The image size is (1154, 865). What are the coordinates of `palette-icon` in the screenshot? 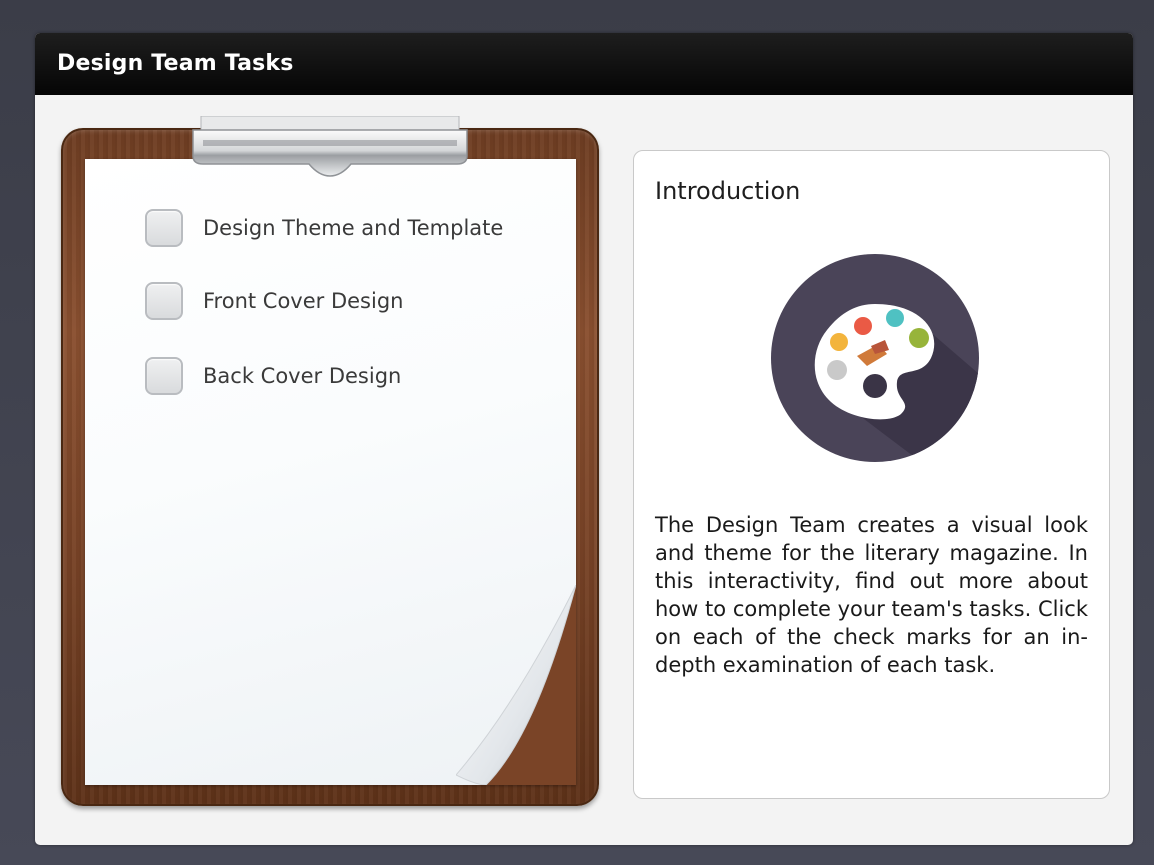 It's located at (875, 358).